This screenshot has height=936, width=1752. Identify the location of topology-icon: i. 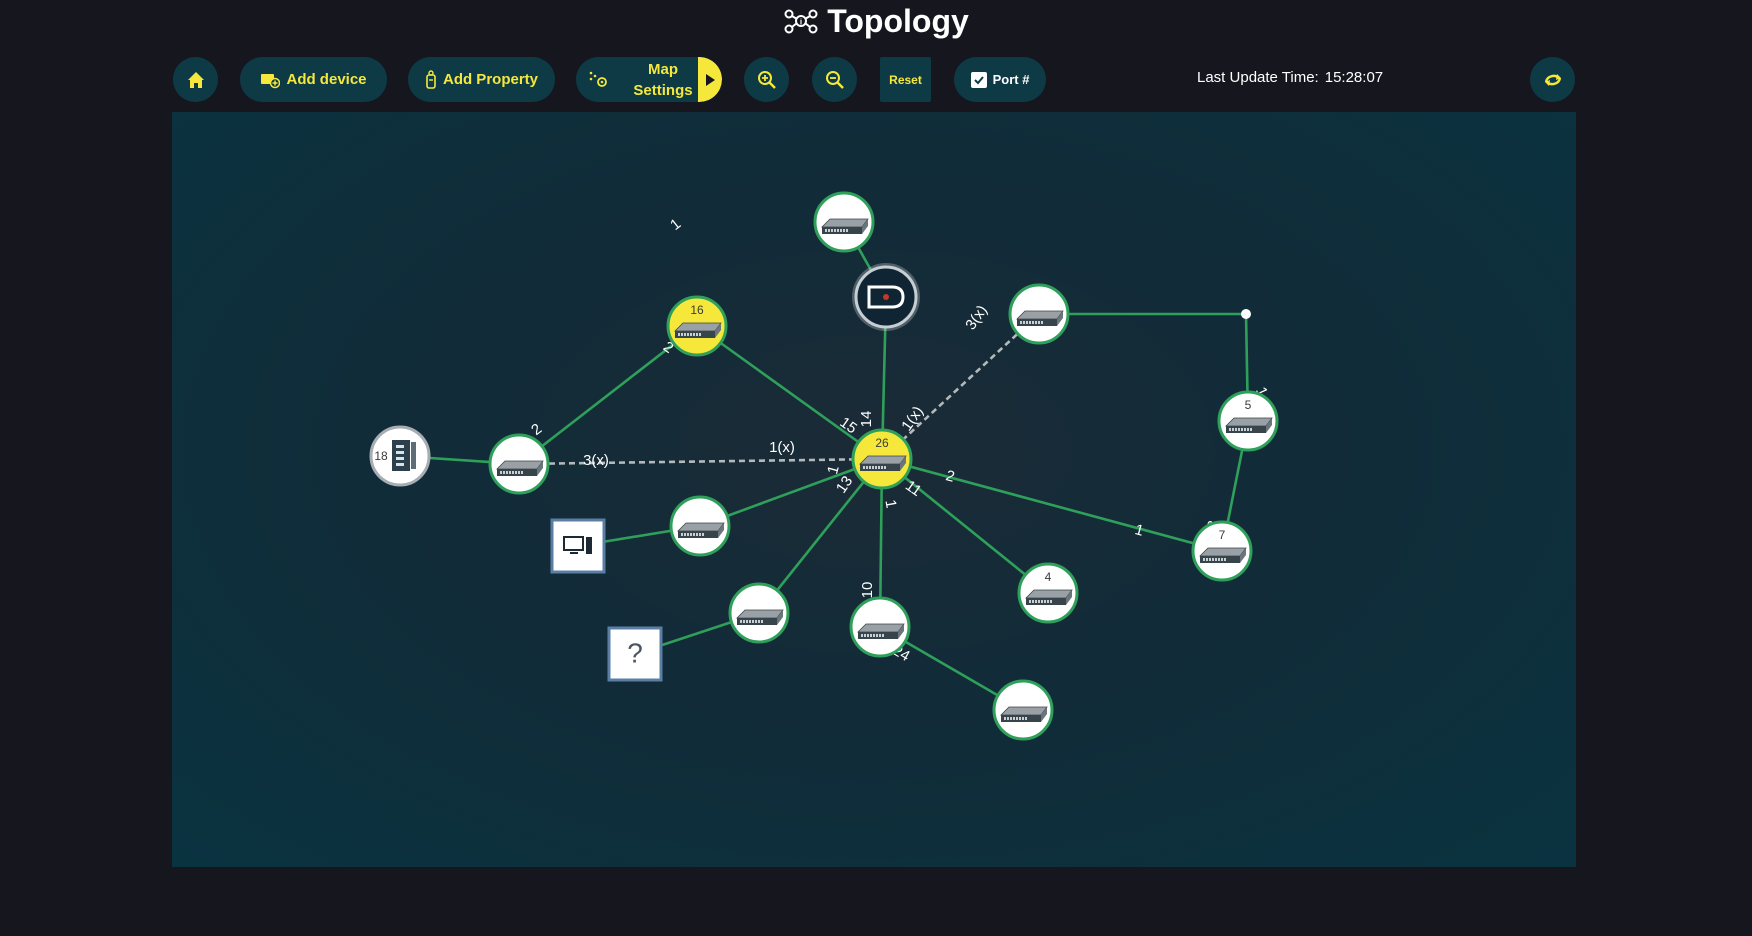
(801, 21).